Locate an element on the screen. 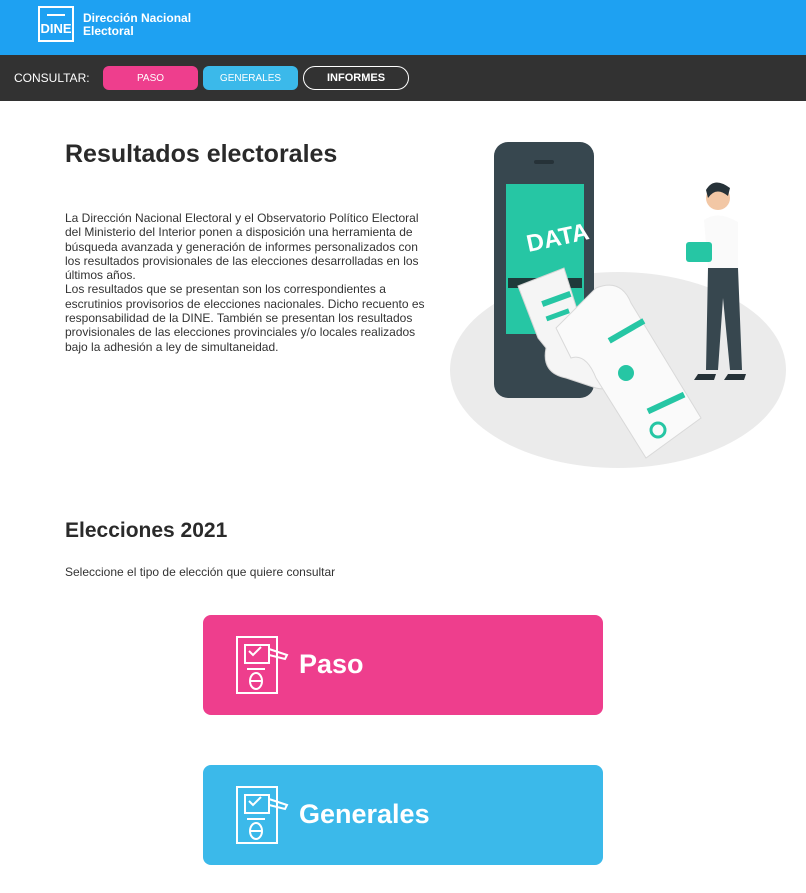 Image resolution: width=806 pixels, height=893 pixels. consult-label: CONSULTAR: is located at coordinates (52, 78).